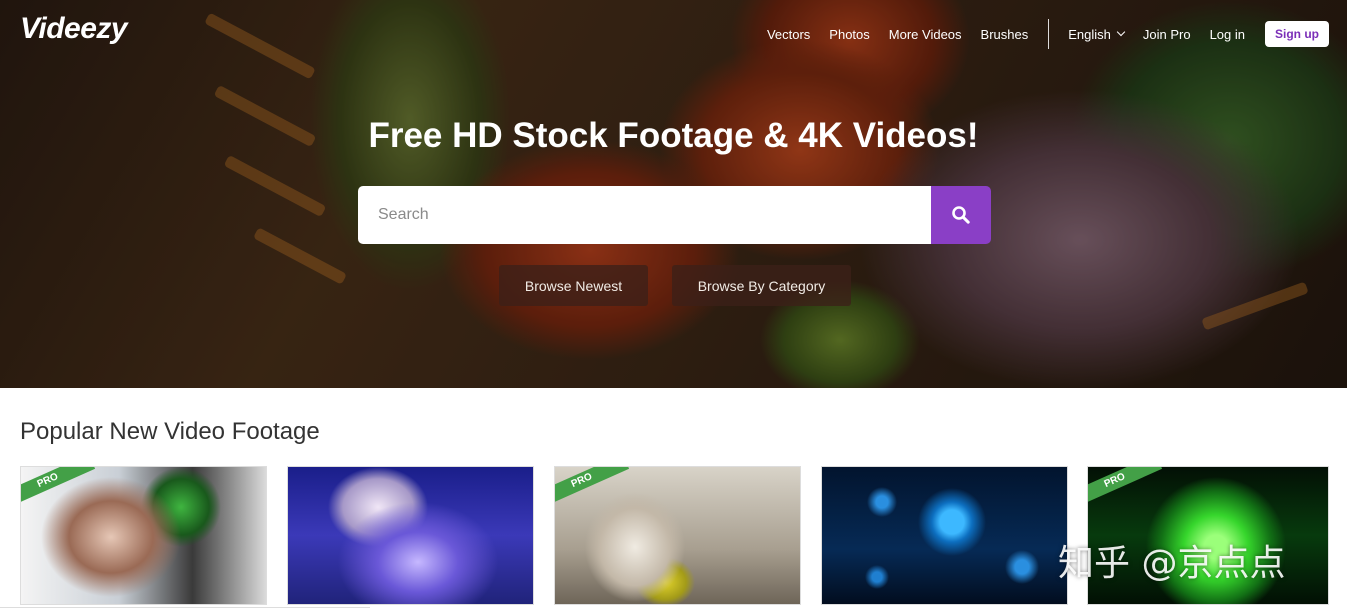 The image size is (1347, 614). Describe the element at coordinates (925, 34) in the screenshot. I see `nav-more-videos: More Videos` at that location.